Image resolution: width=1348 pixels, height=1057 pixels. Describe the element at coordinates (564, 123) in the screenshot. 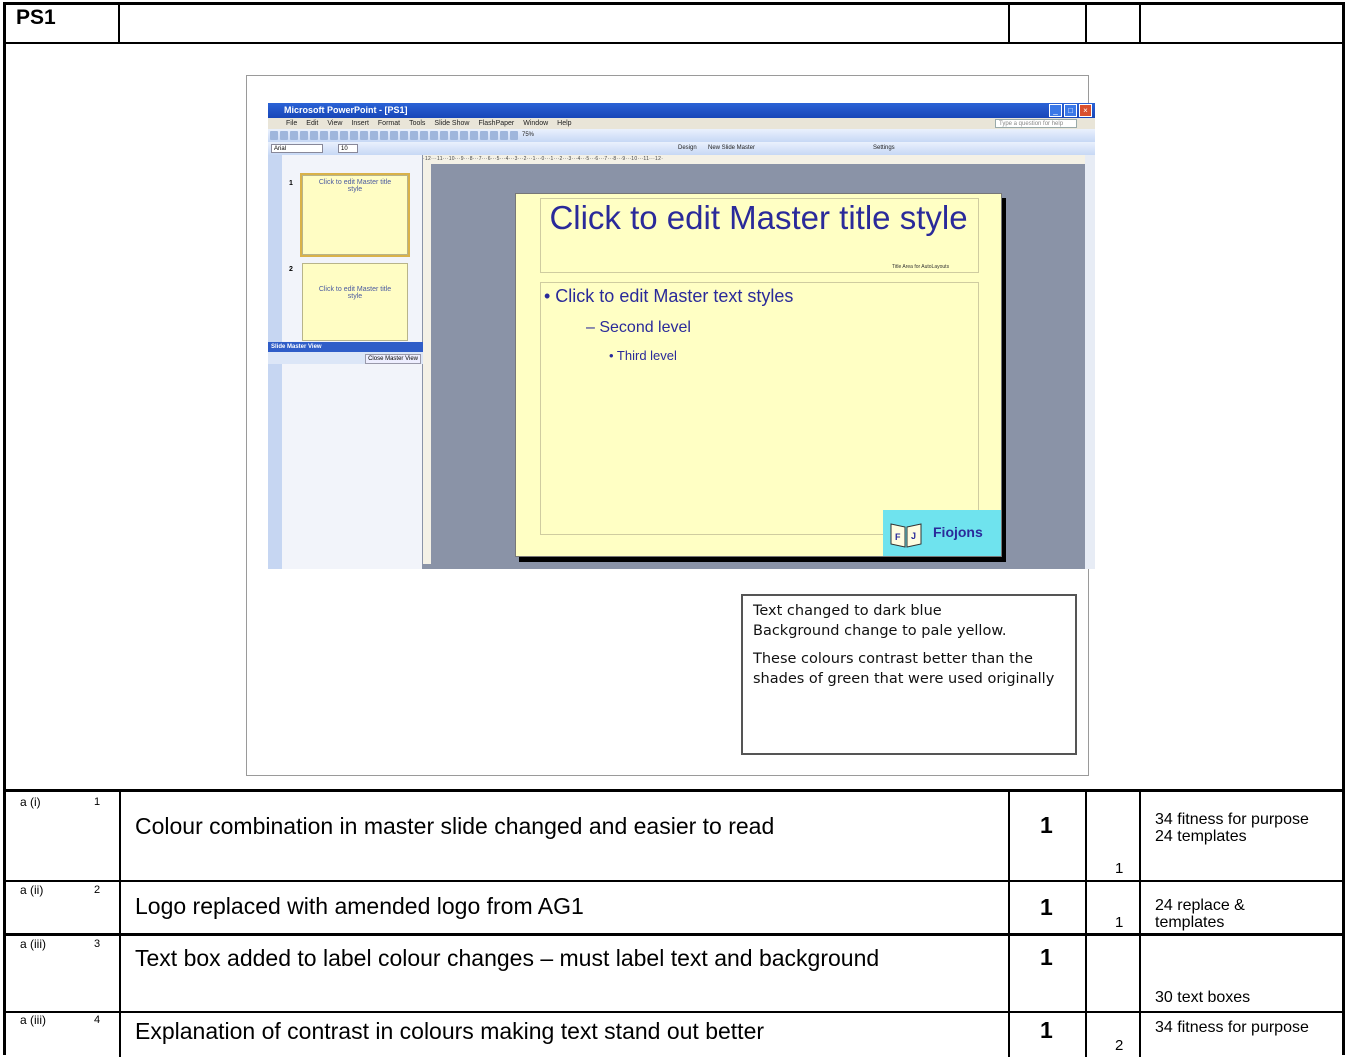

I see `menu-help: Help` at that location.